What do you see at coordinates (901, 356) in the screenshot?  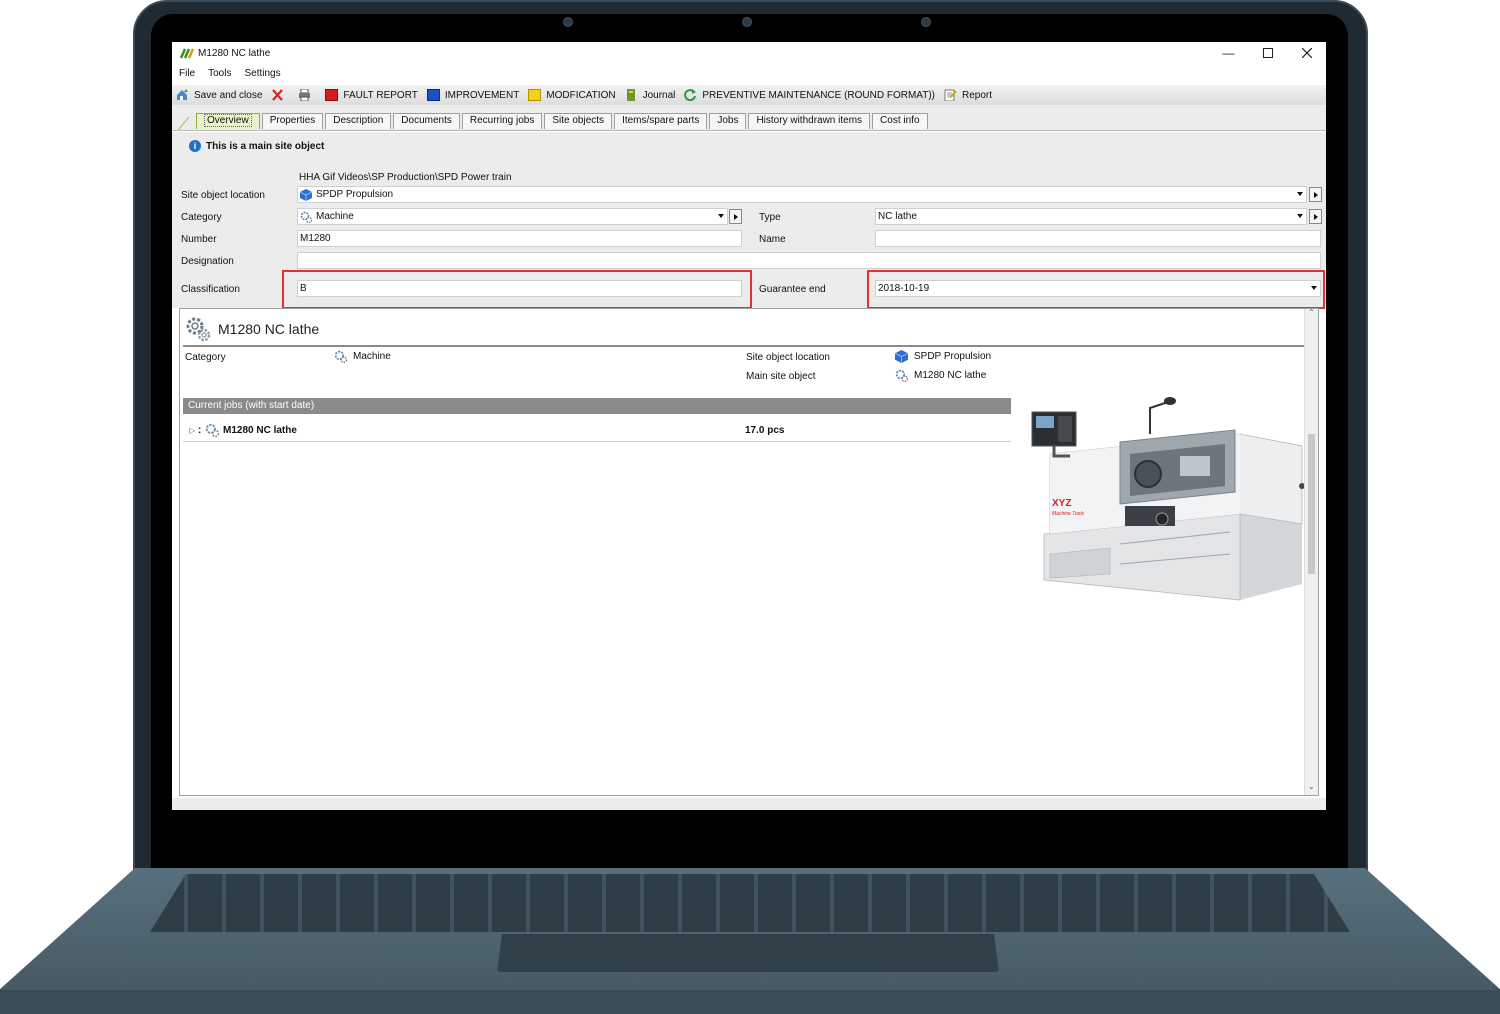 I see `cube-icon` at bounding box center [901, 356].